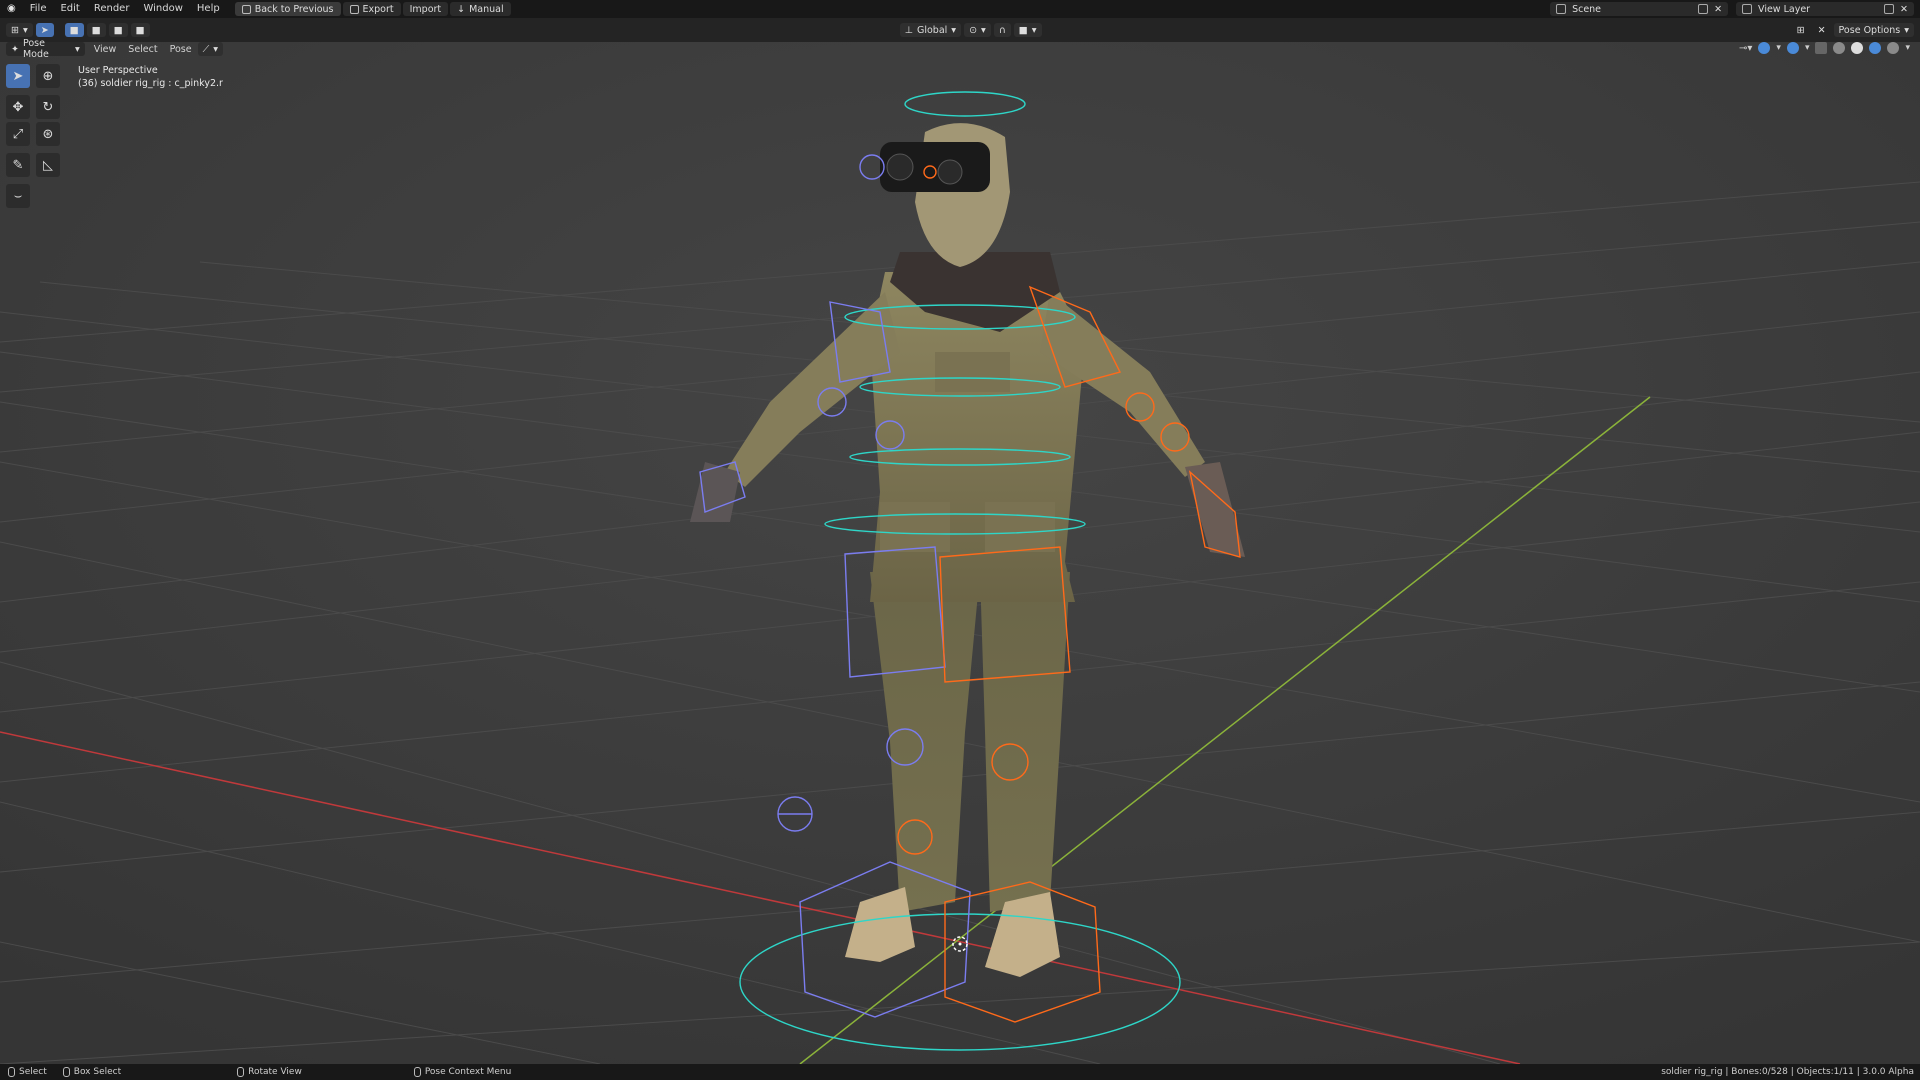 This screenshot has height=1080, width=1920. I want to click on ruler-icon: ◺, so click(48, 165).